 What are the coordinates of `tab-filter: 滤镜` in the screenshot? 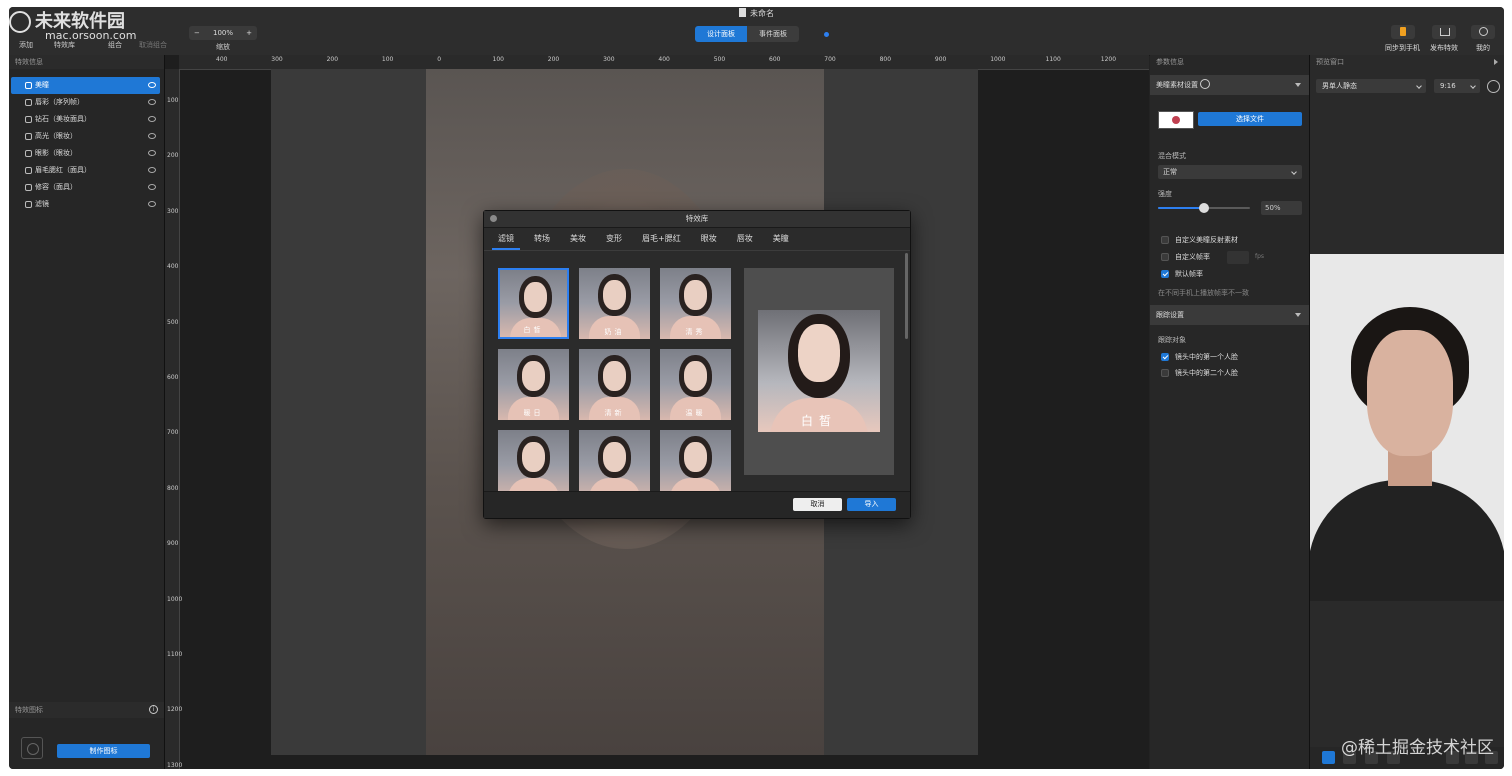 It's located at (506, 239).